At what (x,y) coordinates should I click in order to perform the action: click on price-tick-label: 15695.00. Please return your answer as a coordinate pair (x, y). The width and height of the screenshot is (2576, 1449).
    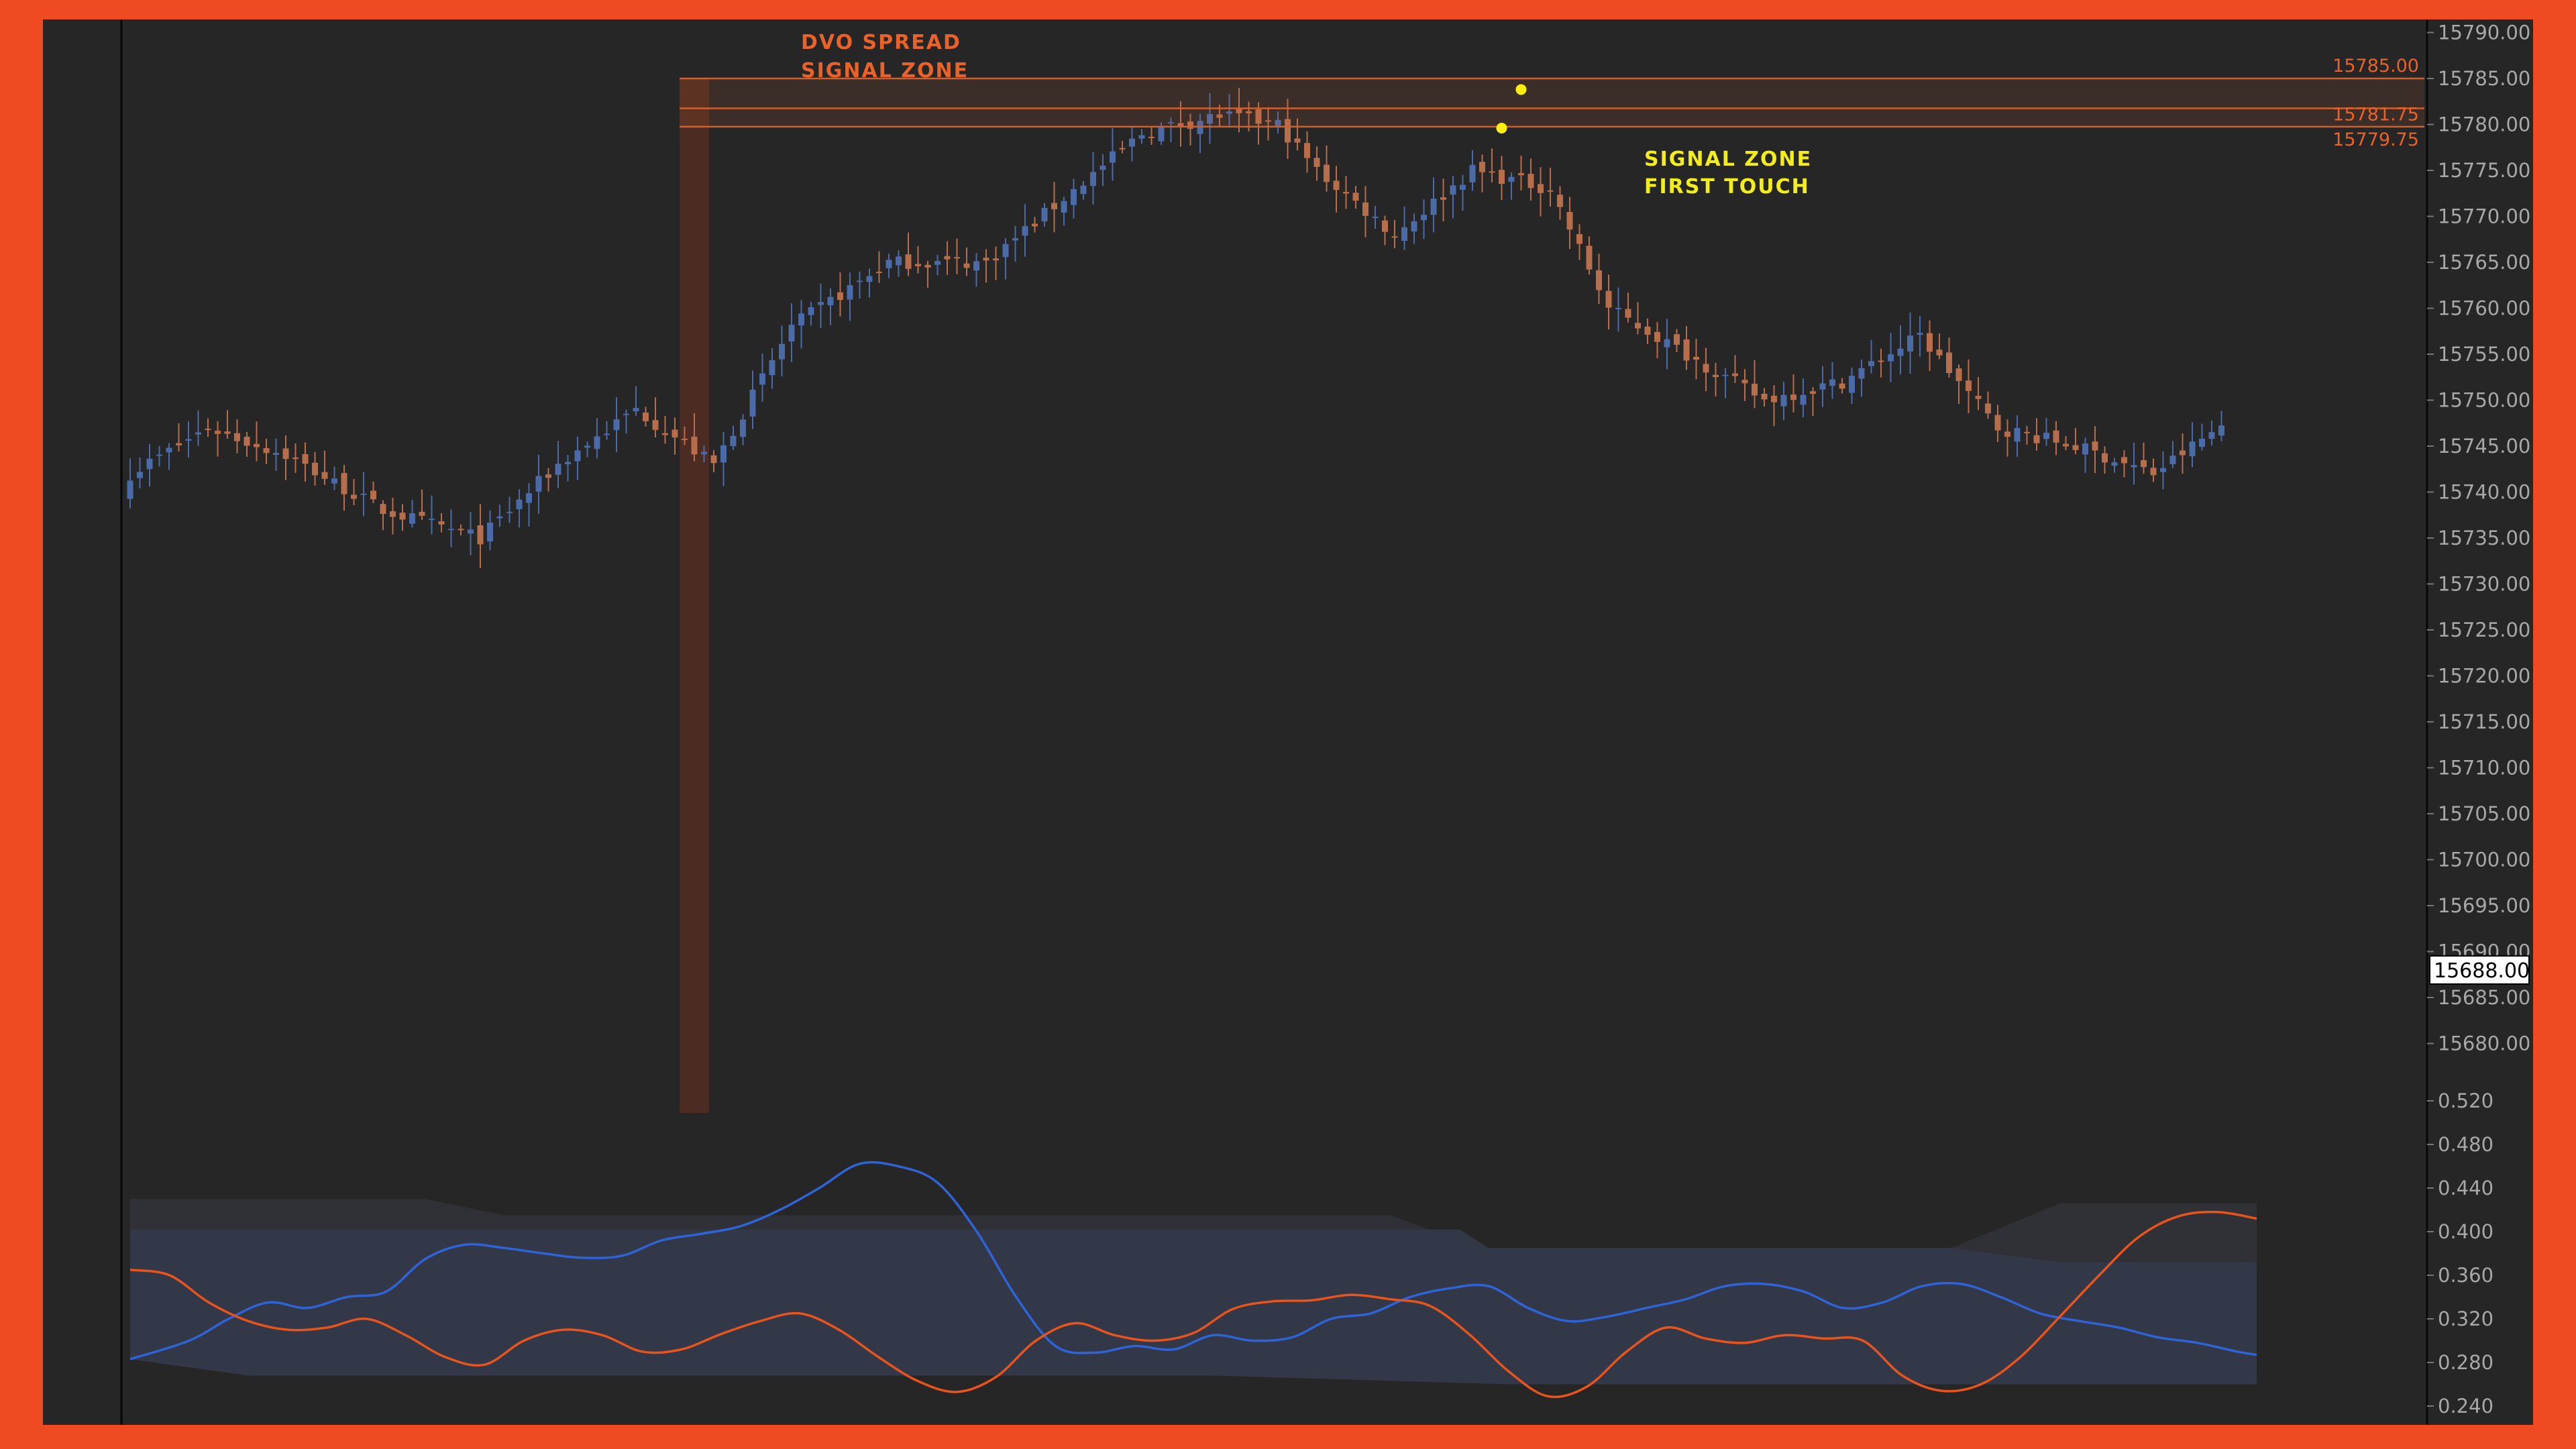
    Looking at the image, I should click on (2484, 905).